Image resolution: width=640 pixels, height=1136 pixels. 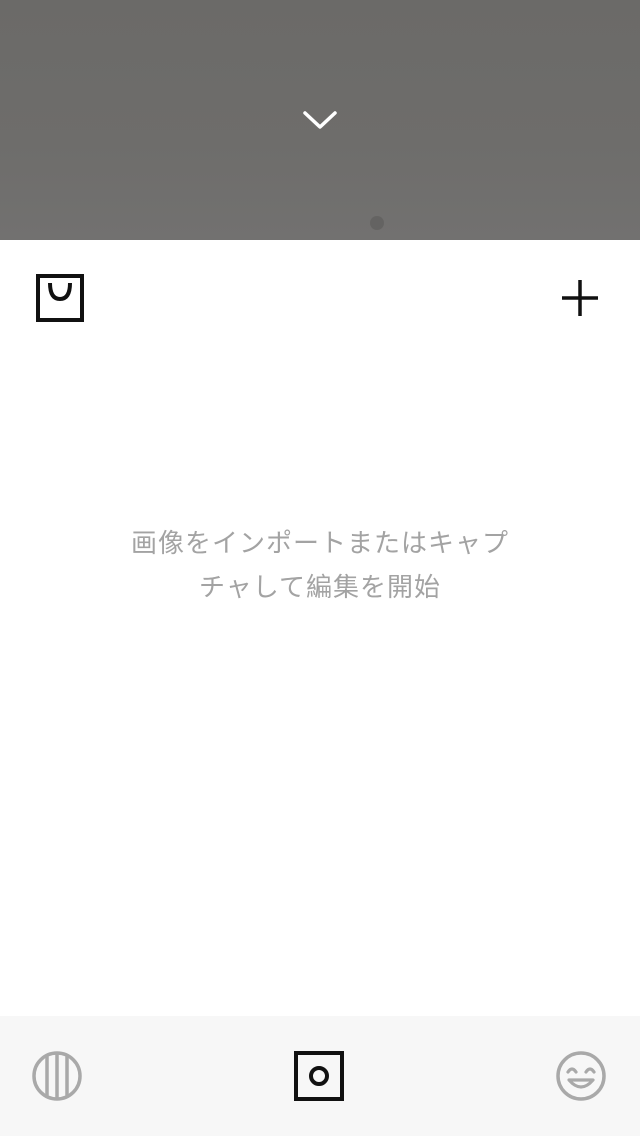 I want to click on plus-icon, so click(x=580, y=298).